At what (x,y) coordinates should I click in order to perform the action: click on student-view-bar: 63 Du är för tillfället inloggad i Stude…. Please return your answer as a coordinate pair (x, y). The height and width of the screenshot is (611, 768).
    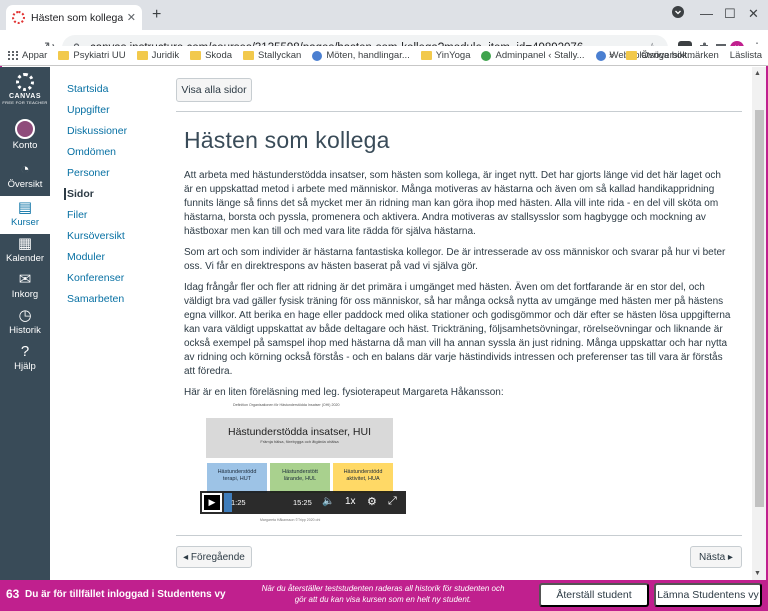
    Looking at the image, I should click on (384, 595).